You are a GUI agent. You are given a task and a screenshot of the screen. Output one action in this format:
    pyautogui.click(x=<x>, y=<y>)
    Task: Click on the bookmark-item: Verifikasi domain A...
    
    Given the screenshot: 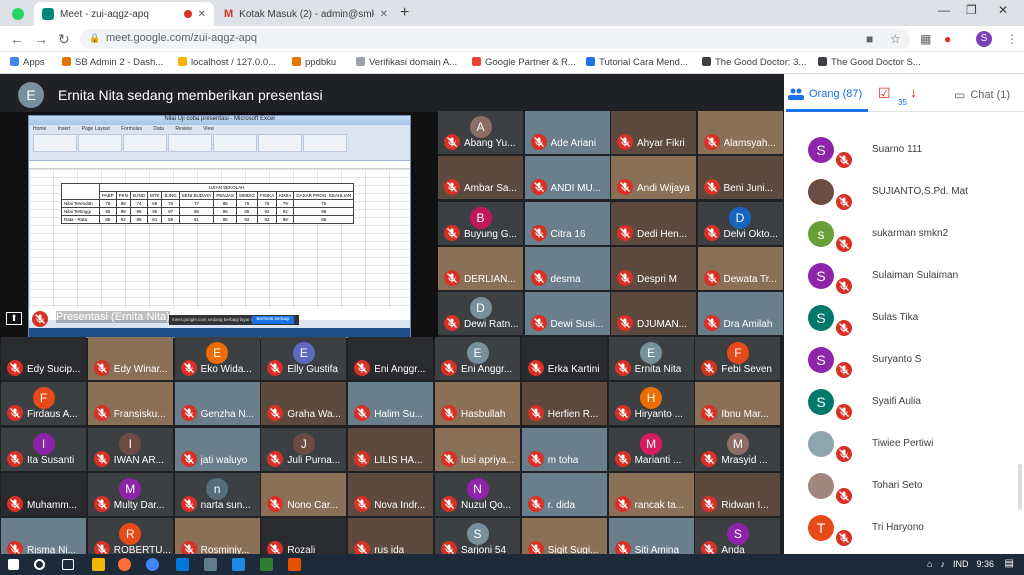 What is the action you would take?
    pyautogui.click(x=406, y=62)
    